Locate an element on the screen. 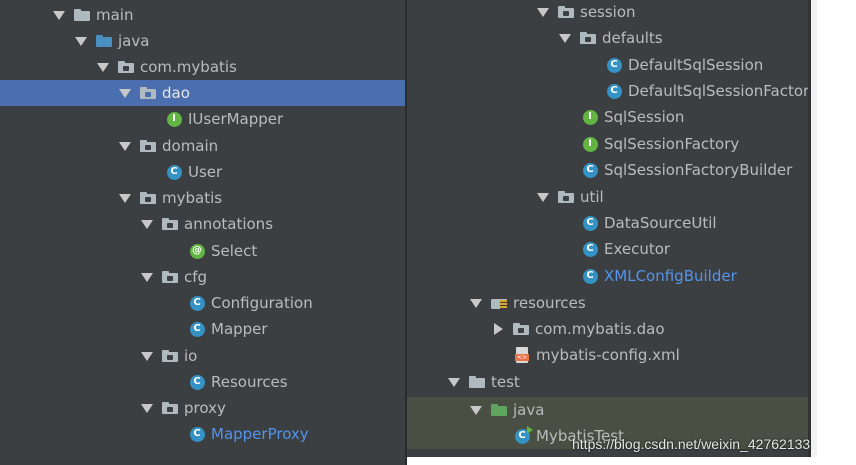 This screenshot has width=856, height=465. tree-item-mapperproxy: C MapperProxy is located at coordinates (202, 434).